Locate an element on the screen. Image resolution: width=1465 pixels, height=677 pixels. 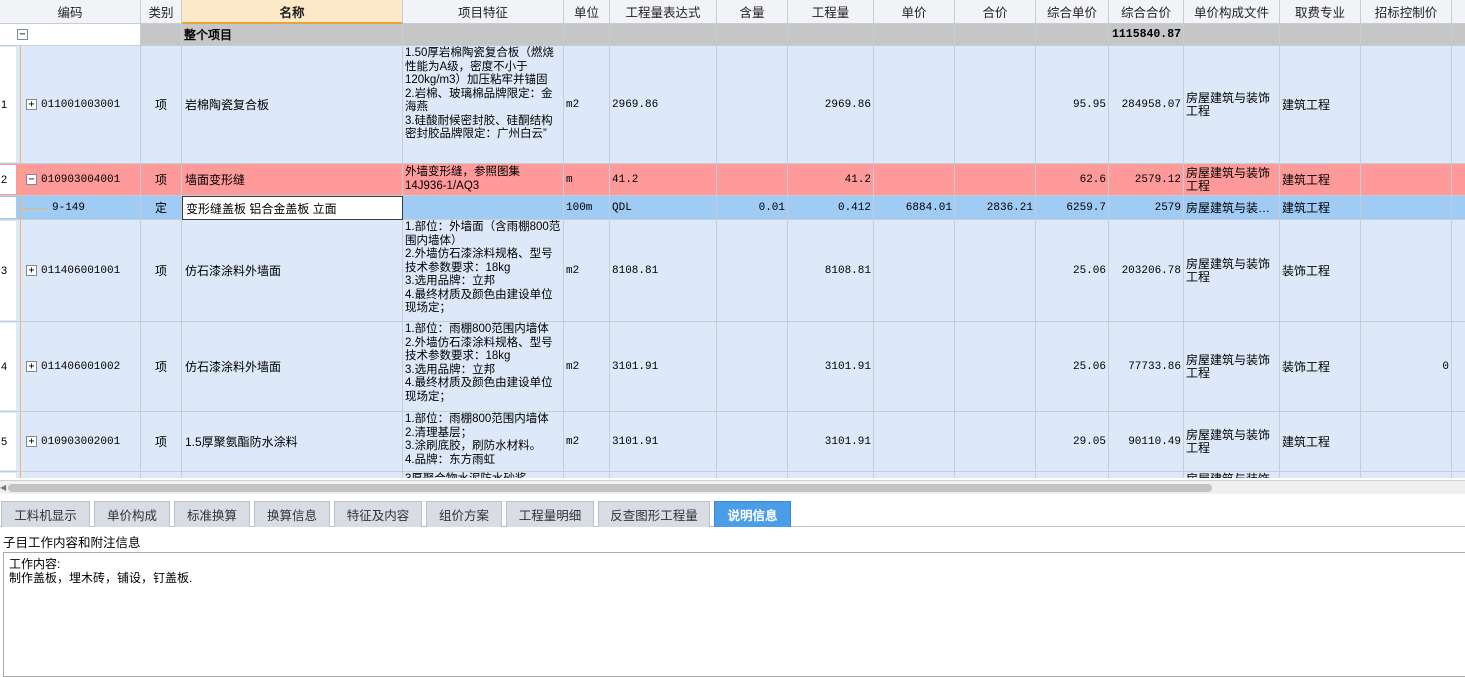
tab-description: 说明信息 is located at coordinates (752, 514).